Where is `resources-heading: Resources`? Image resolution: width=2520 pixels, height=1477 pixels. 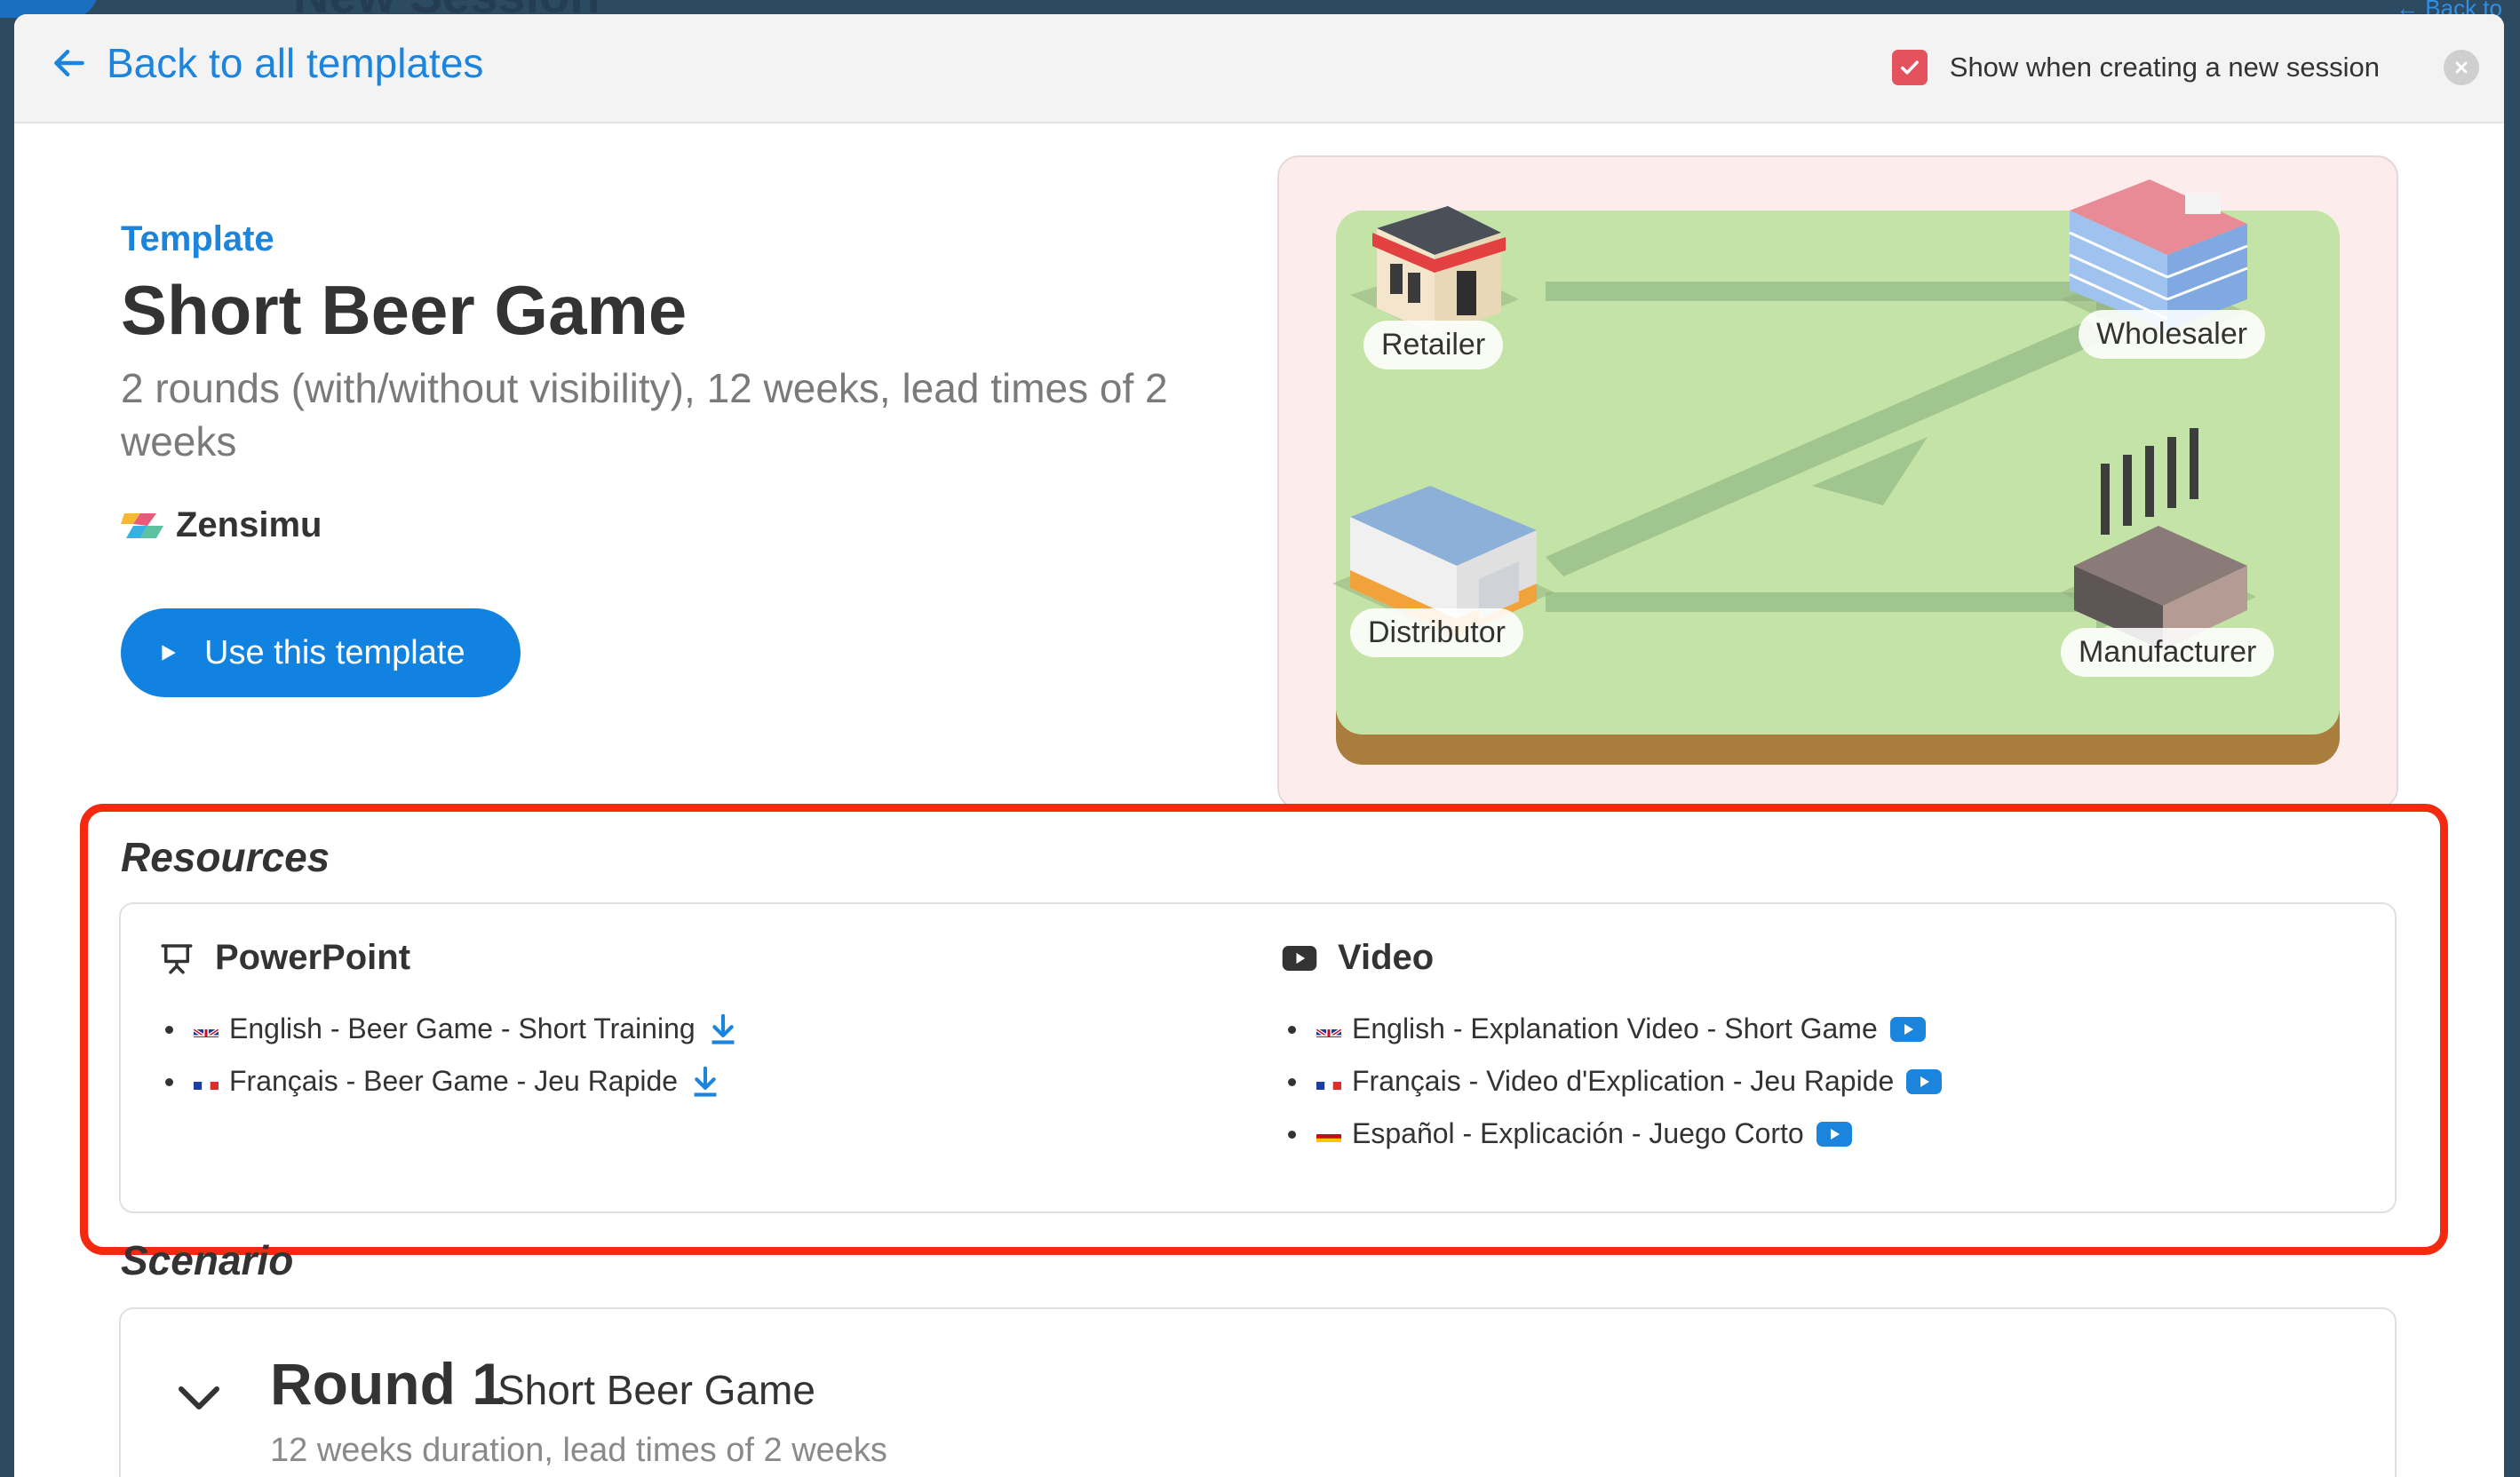
resources-heading: Resources is located at coordinates (226, 857).